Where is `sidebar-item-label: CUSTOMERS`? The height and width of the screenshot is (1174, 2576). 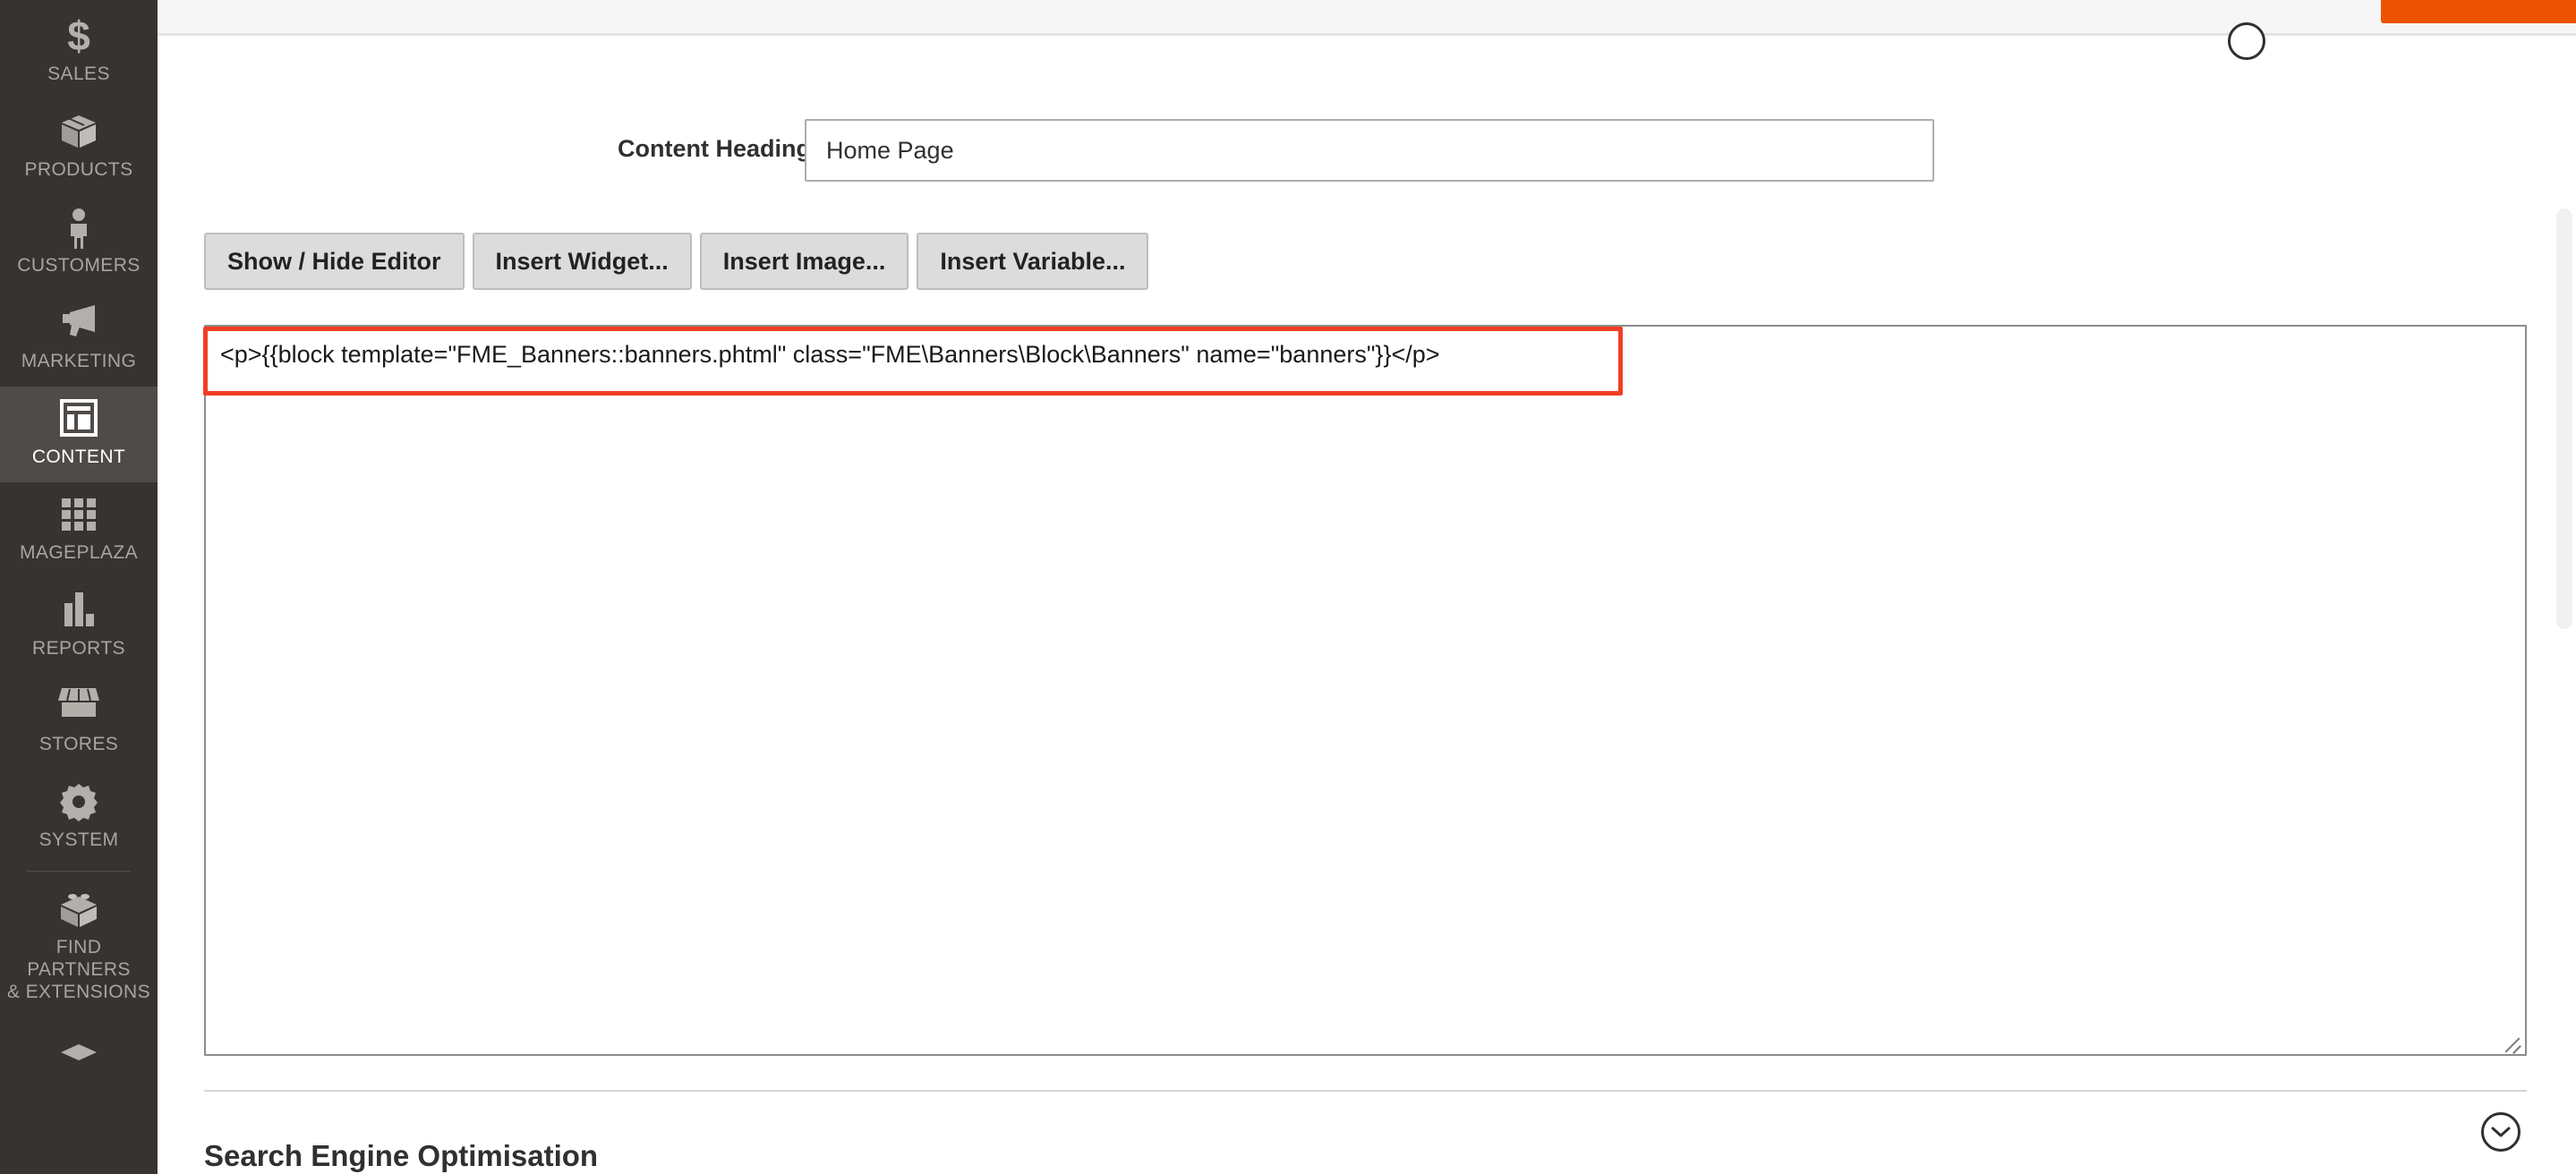
sidebar-item-label: CUSTOMERS is located at coordinates (79, 265).